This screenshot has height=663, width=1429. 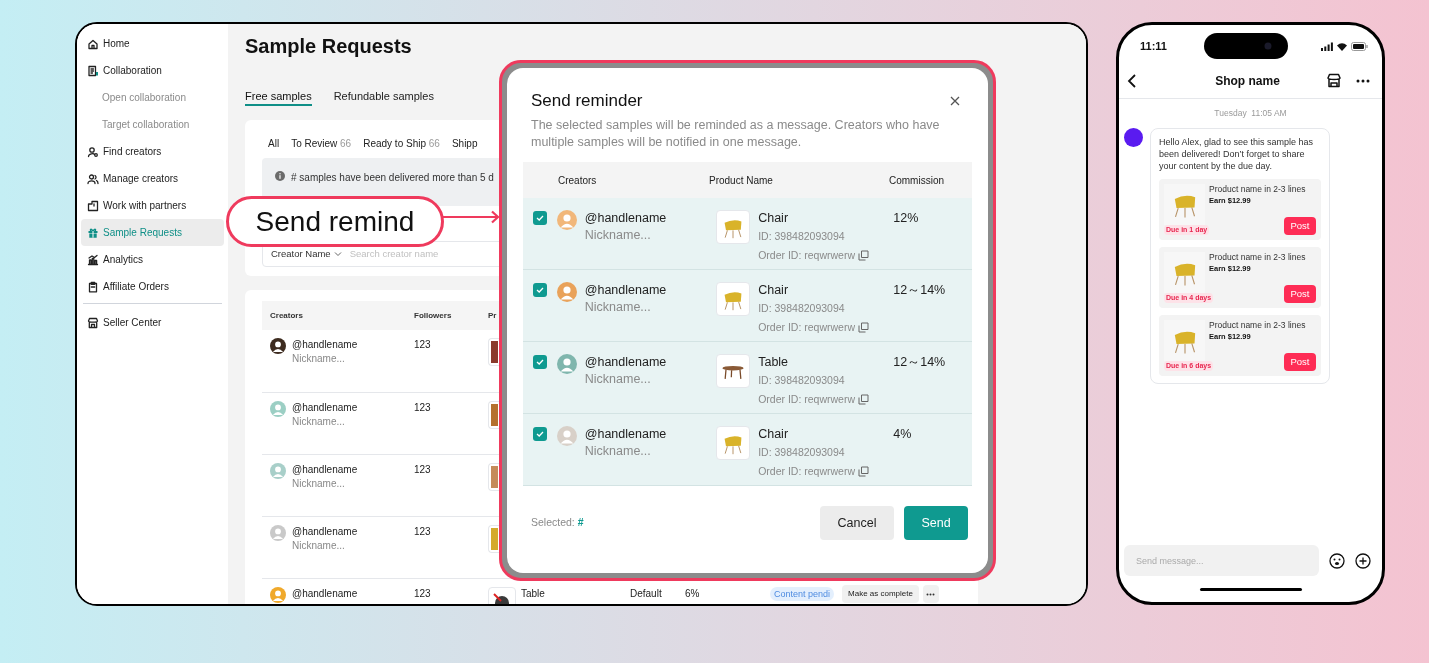 I want to click on sidebar-item: Sample Requests, so click(x=152, y=232).